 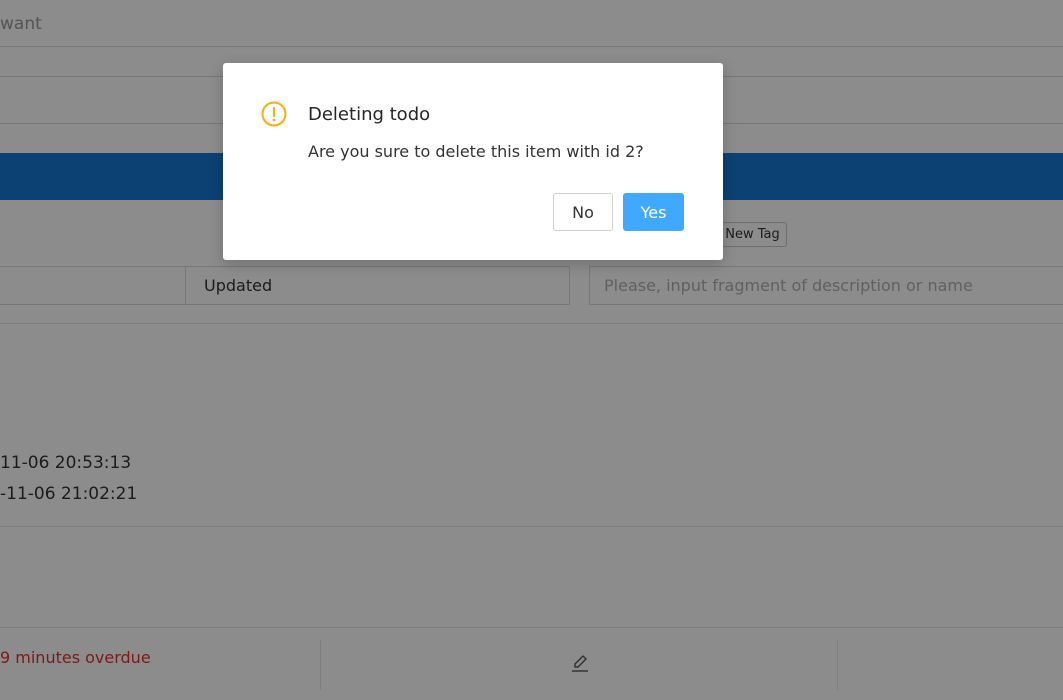 What do you see at coordinates (369, 114) in the screenshot?
I see `dialog-title: Deleting todo` at bounding box center [369, 114].